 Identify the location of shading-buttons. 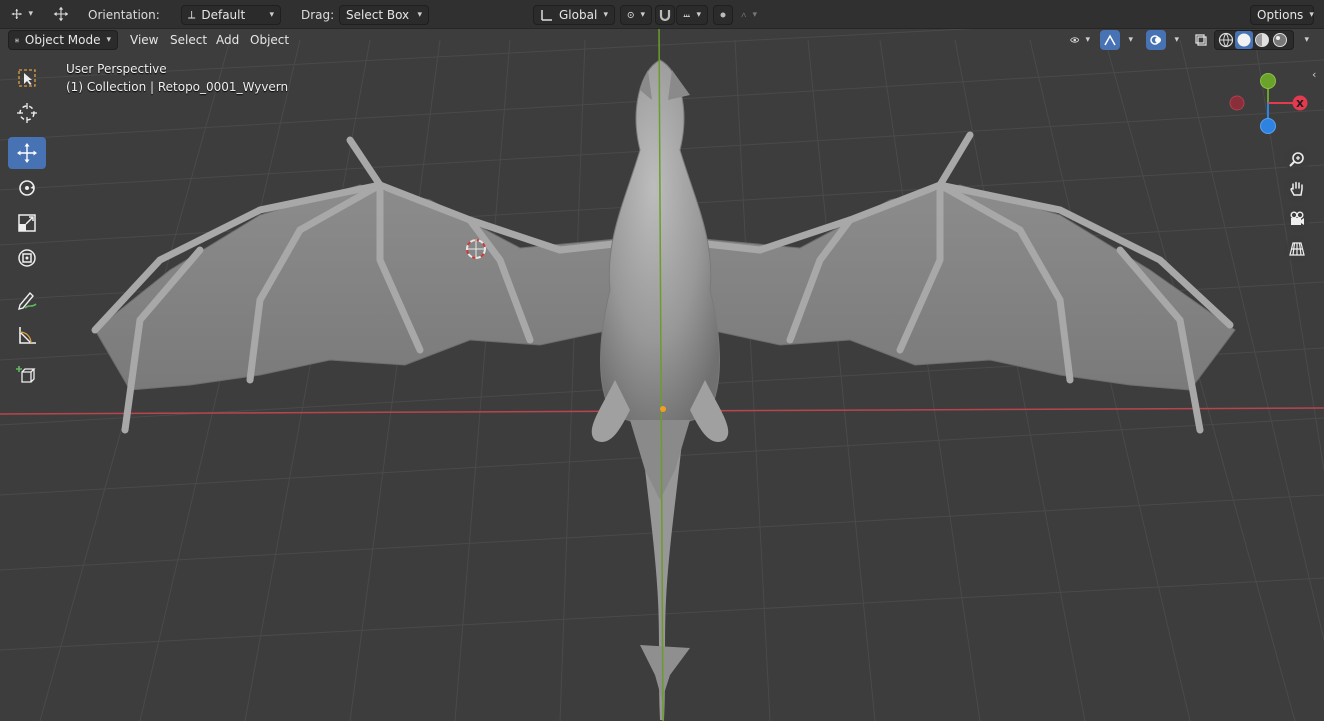
(1254, 40).